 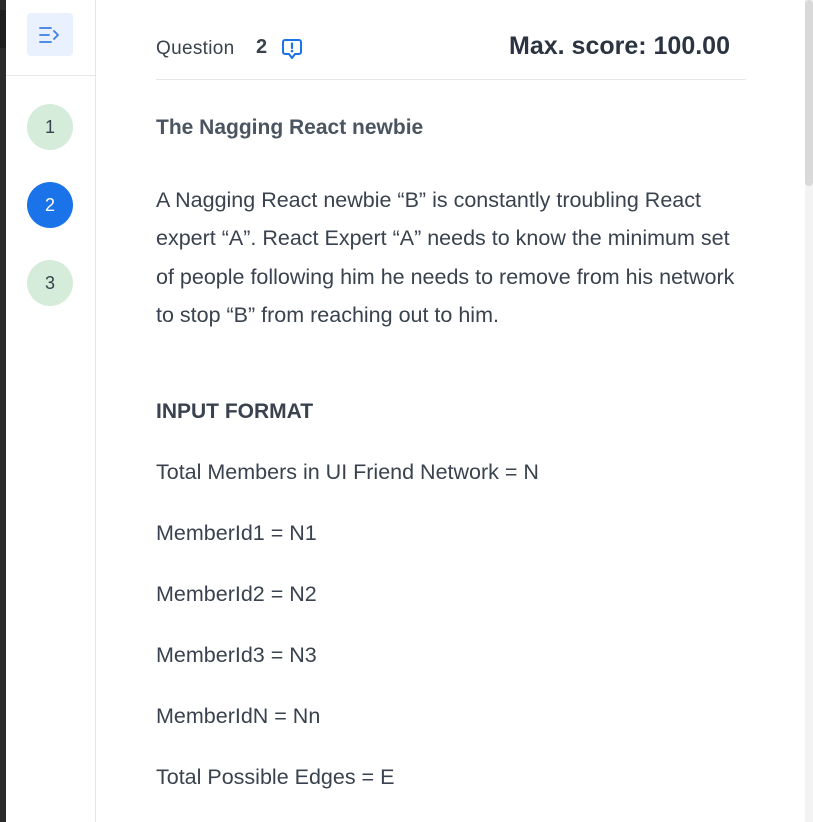 I want to click on sidebar-toggle-button, so click(x=50, y=34).